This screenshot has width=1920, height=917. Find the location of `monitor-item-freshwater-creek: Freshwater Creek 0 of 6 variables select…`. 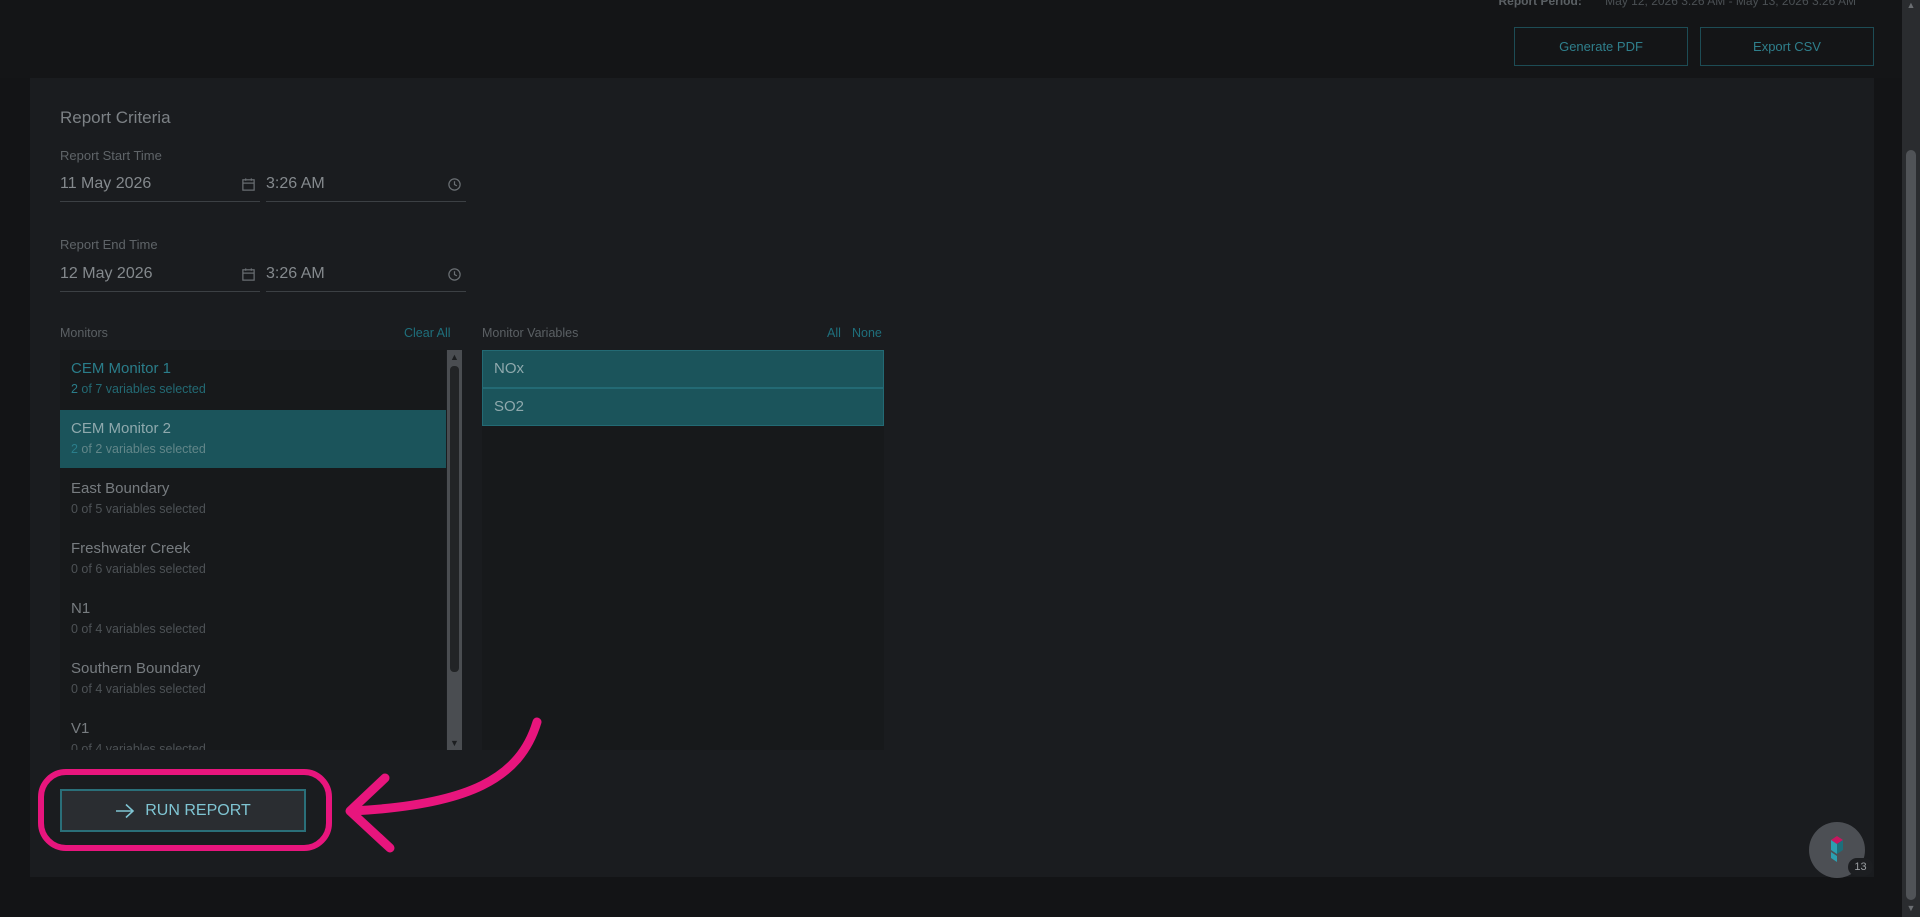

monitor-item-freshwater-creek: Freshwater Creek 0 of 6 variables select… is located at coordinates (253, 559).